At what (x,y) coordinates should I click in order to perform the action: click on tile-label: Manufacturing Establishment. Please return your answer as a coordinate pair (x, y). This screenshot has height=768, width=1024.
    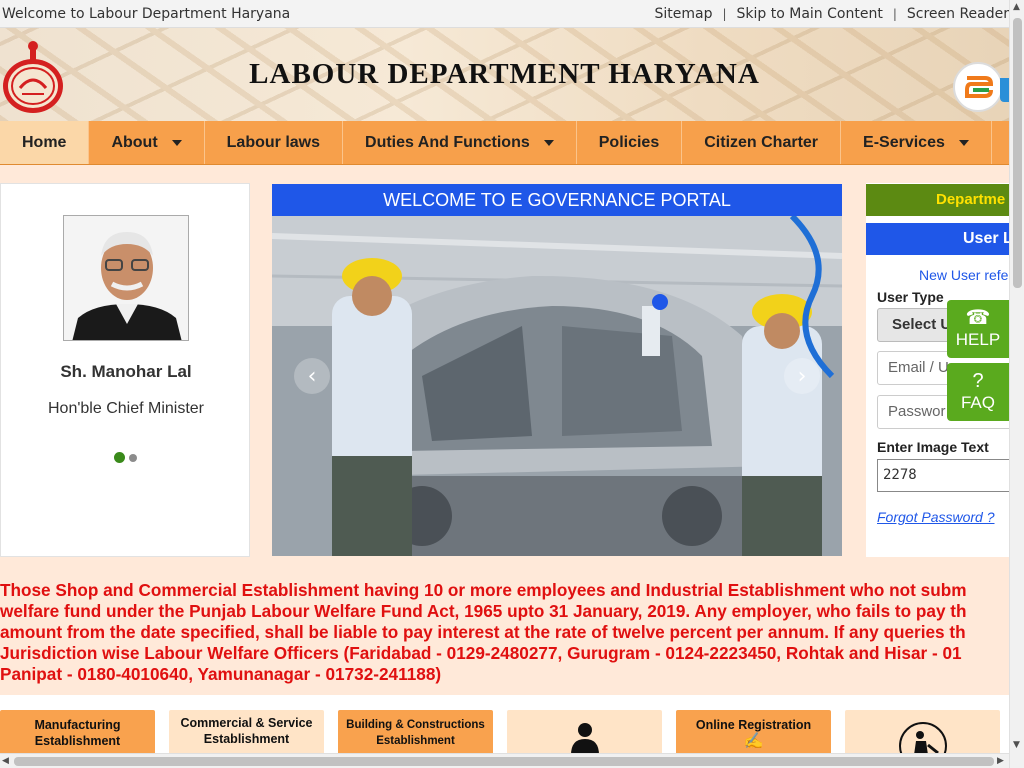
    Looking at the image, I should click on (77, 733).